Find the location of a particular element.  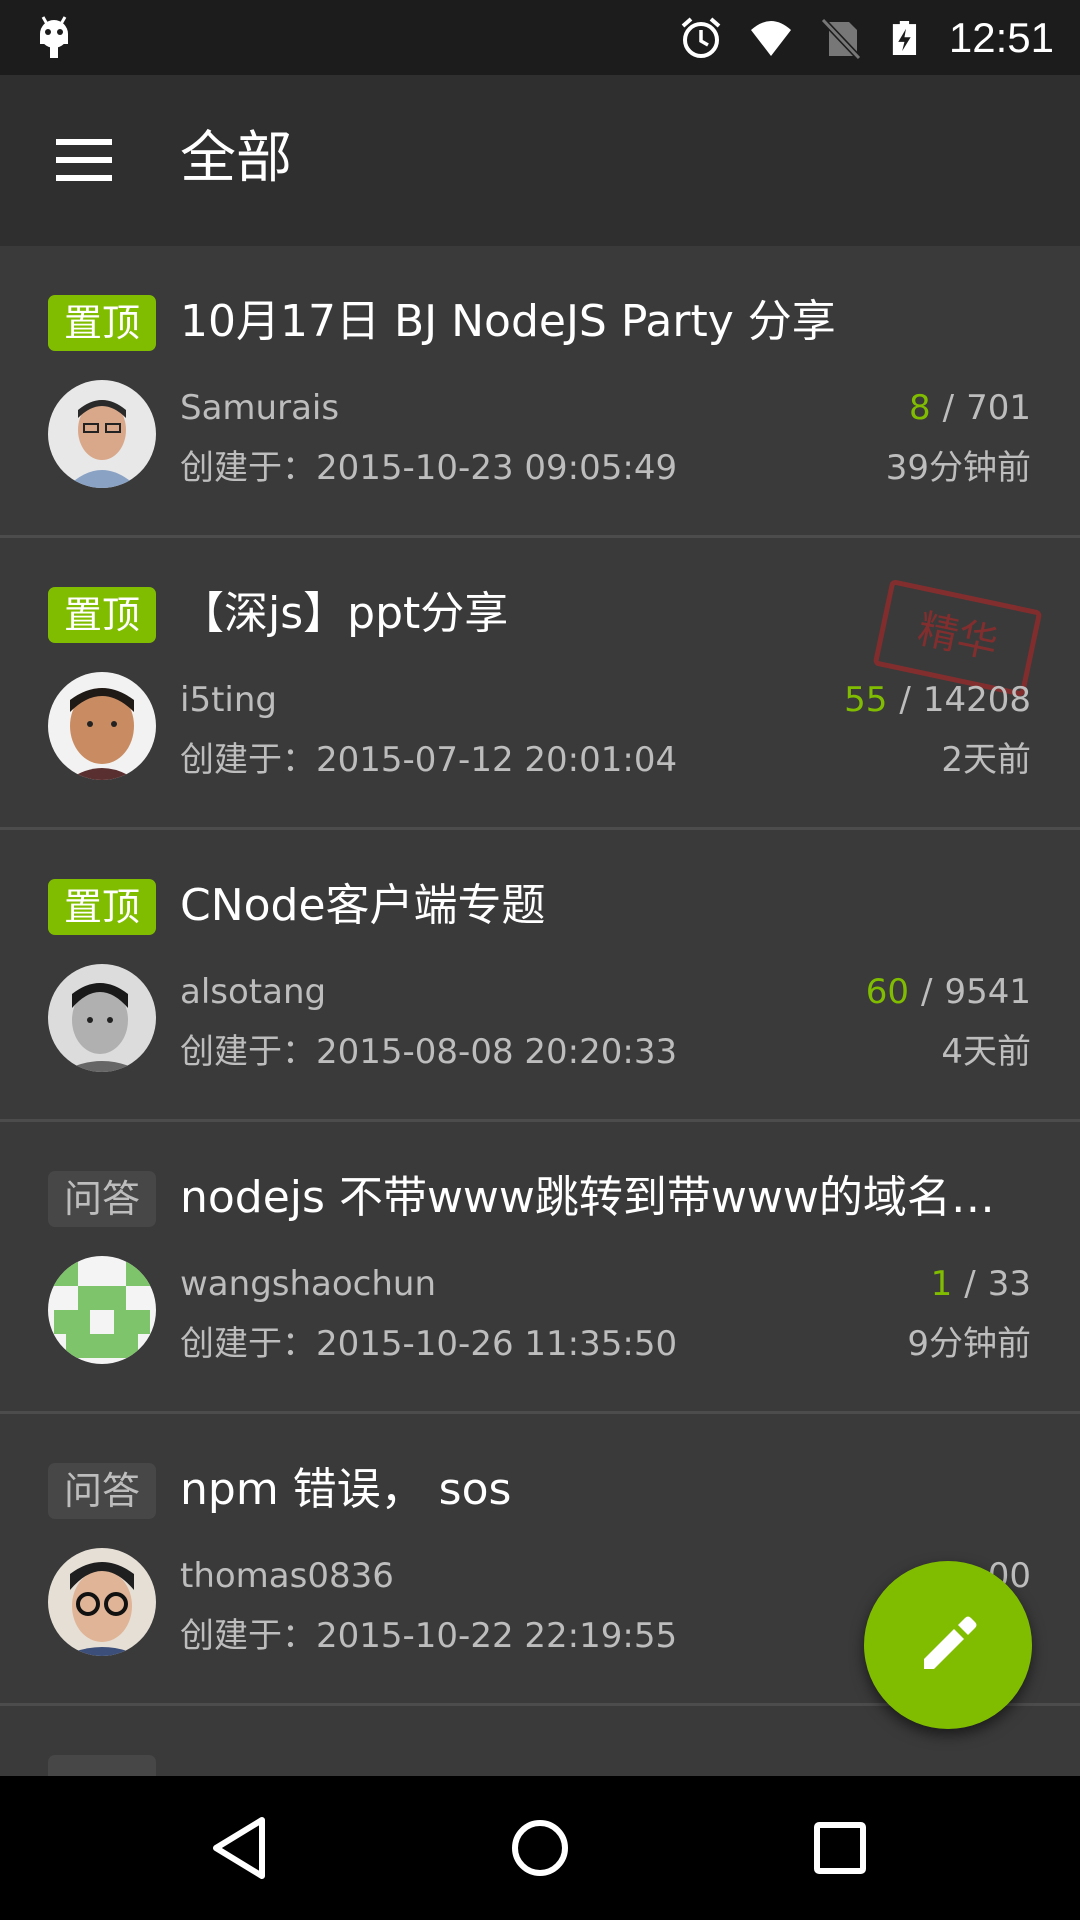

last-reply-time: 39分钟前 is located at coordinates (958, 468).